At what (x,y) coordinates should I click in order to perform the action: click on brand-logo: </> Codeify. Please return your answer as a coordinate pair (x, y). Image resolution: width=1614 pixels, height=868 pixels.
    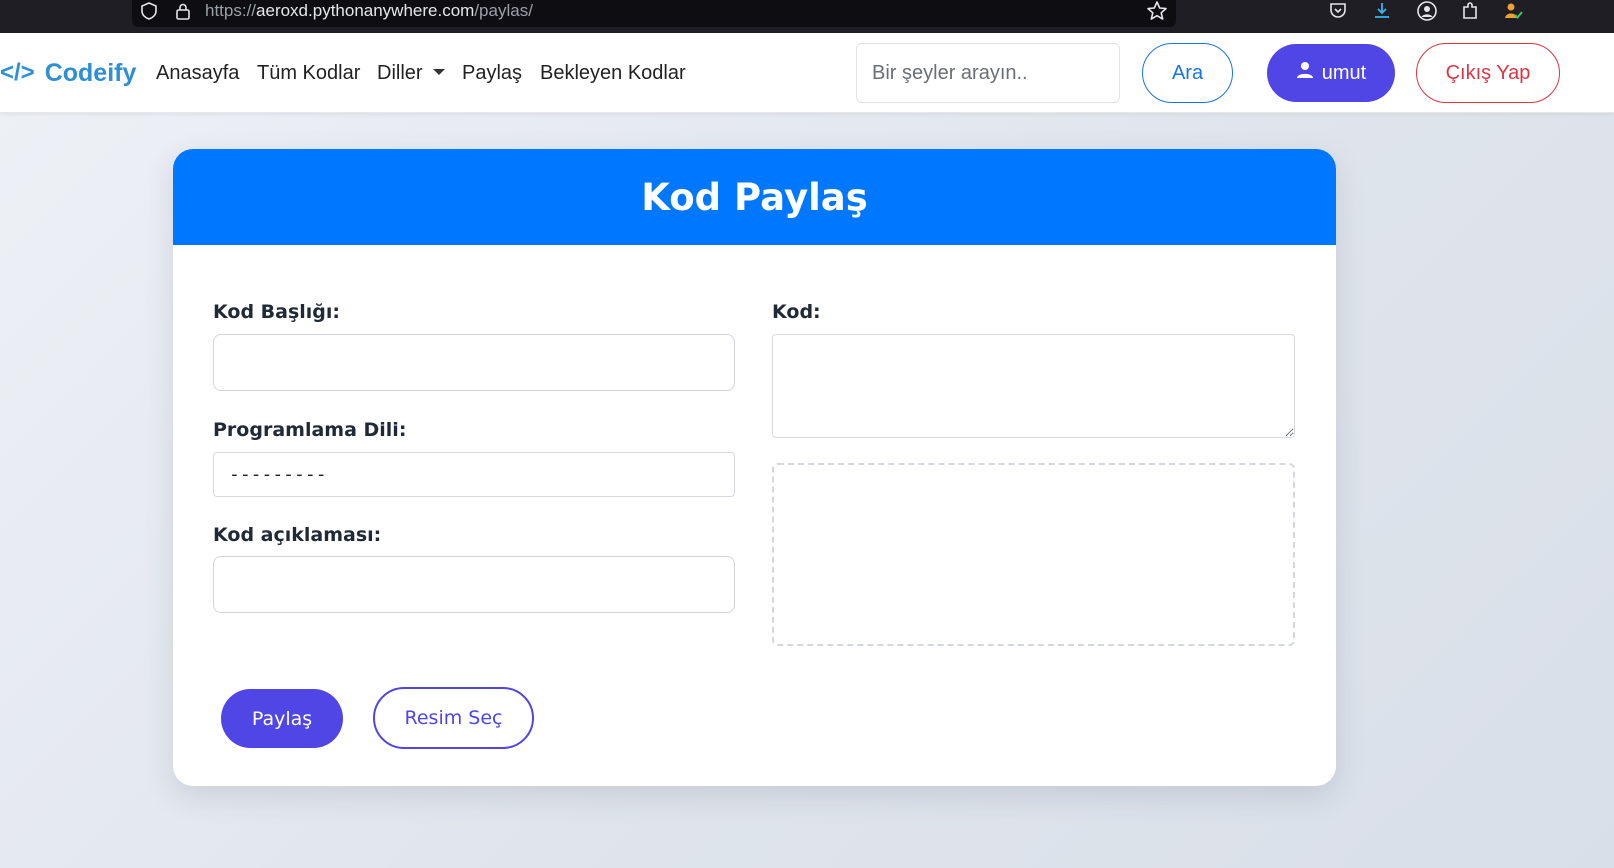
    Looking at the image, I should click on (68, 73).